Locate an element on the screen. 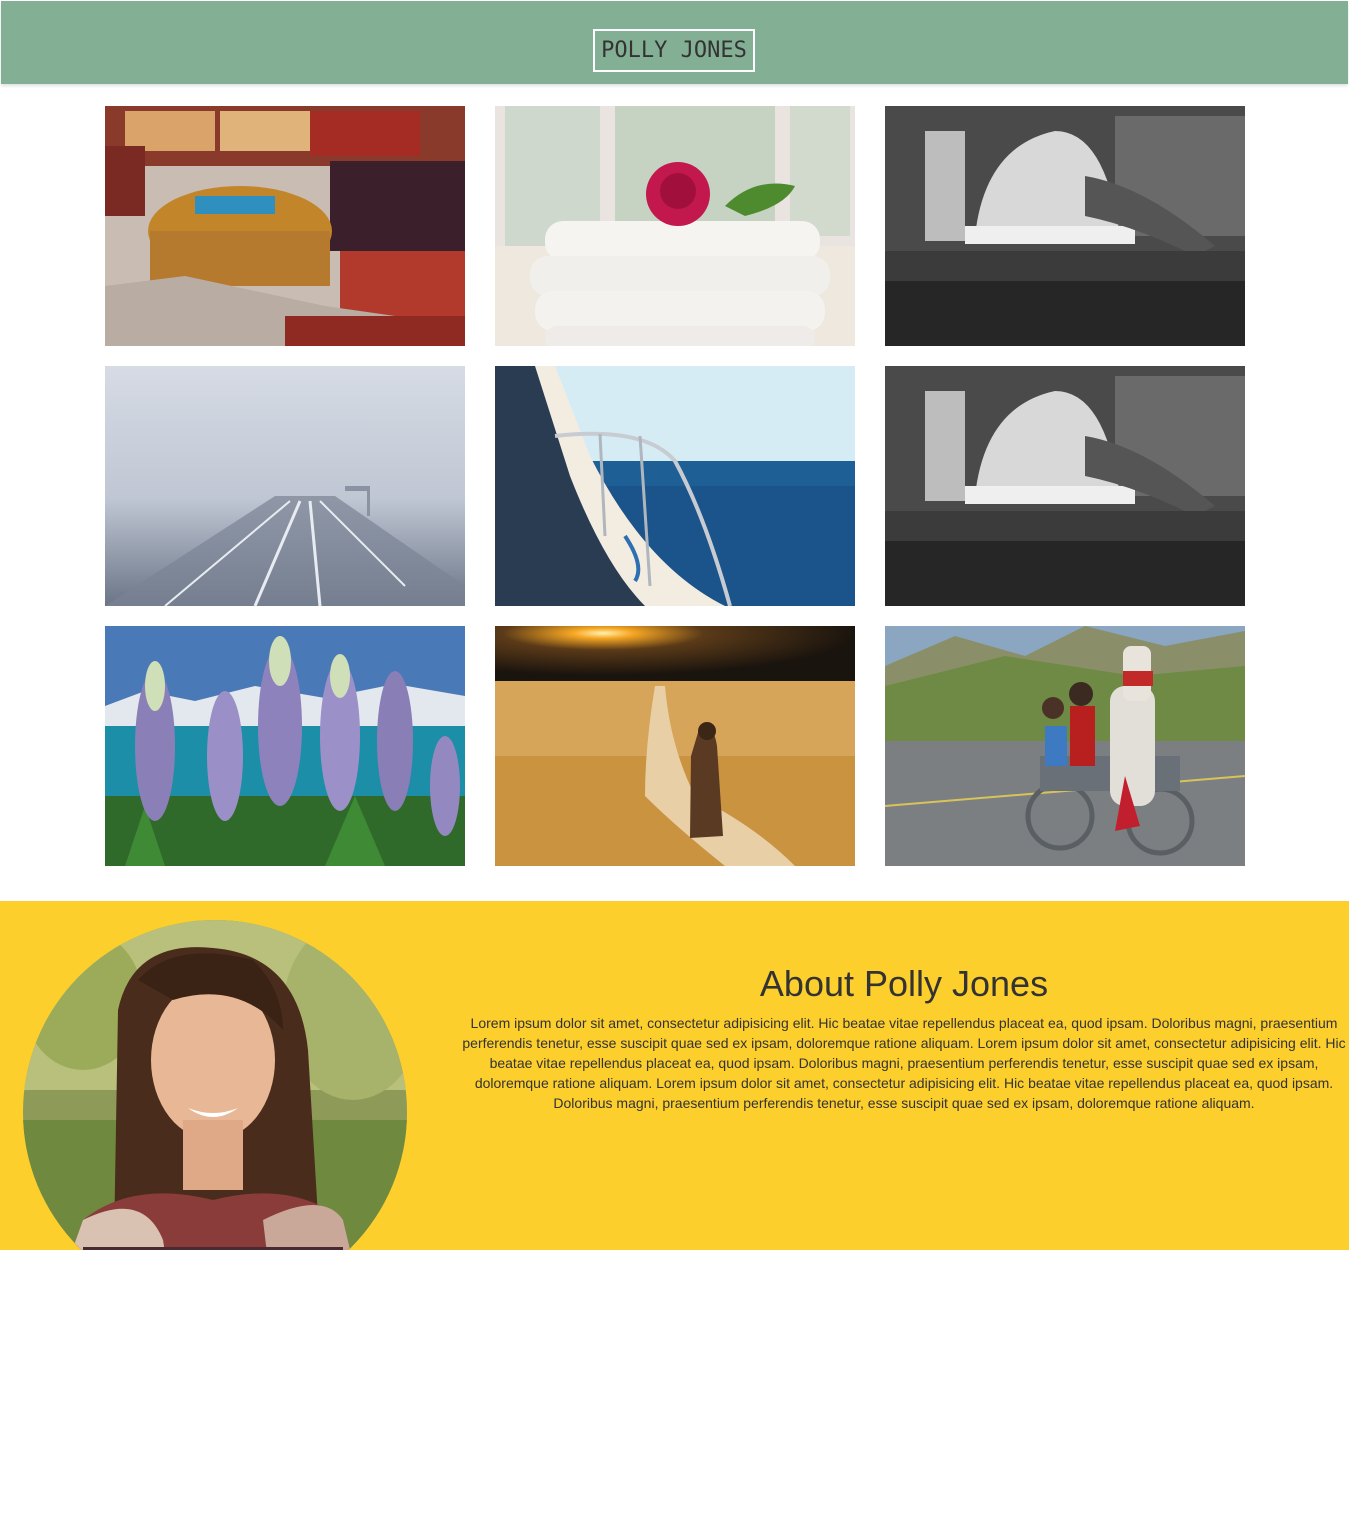  rose-towels-photo is located at coordinates (675, 226).